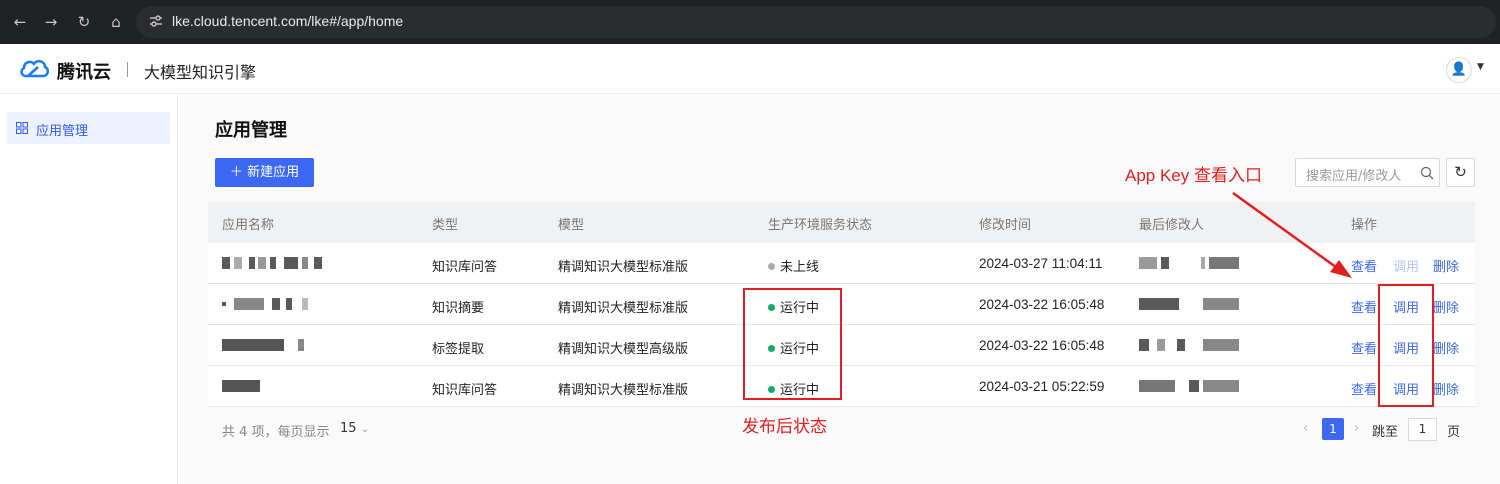  I want to click on home-icon: ⌂, so click(116, 22).